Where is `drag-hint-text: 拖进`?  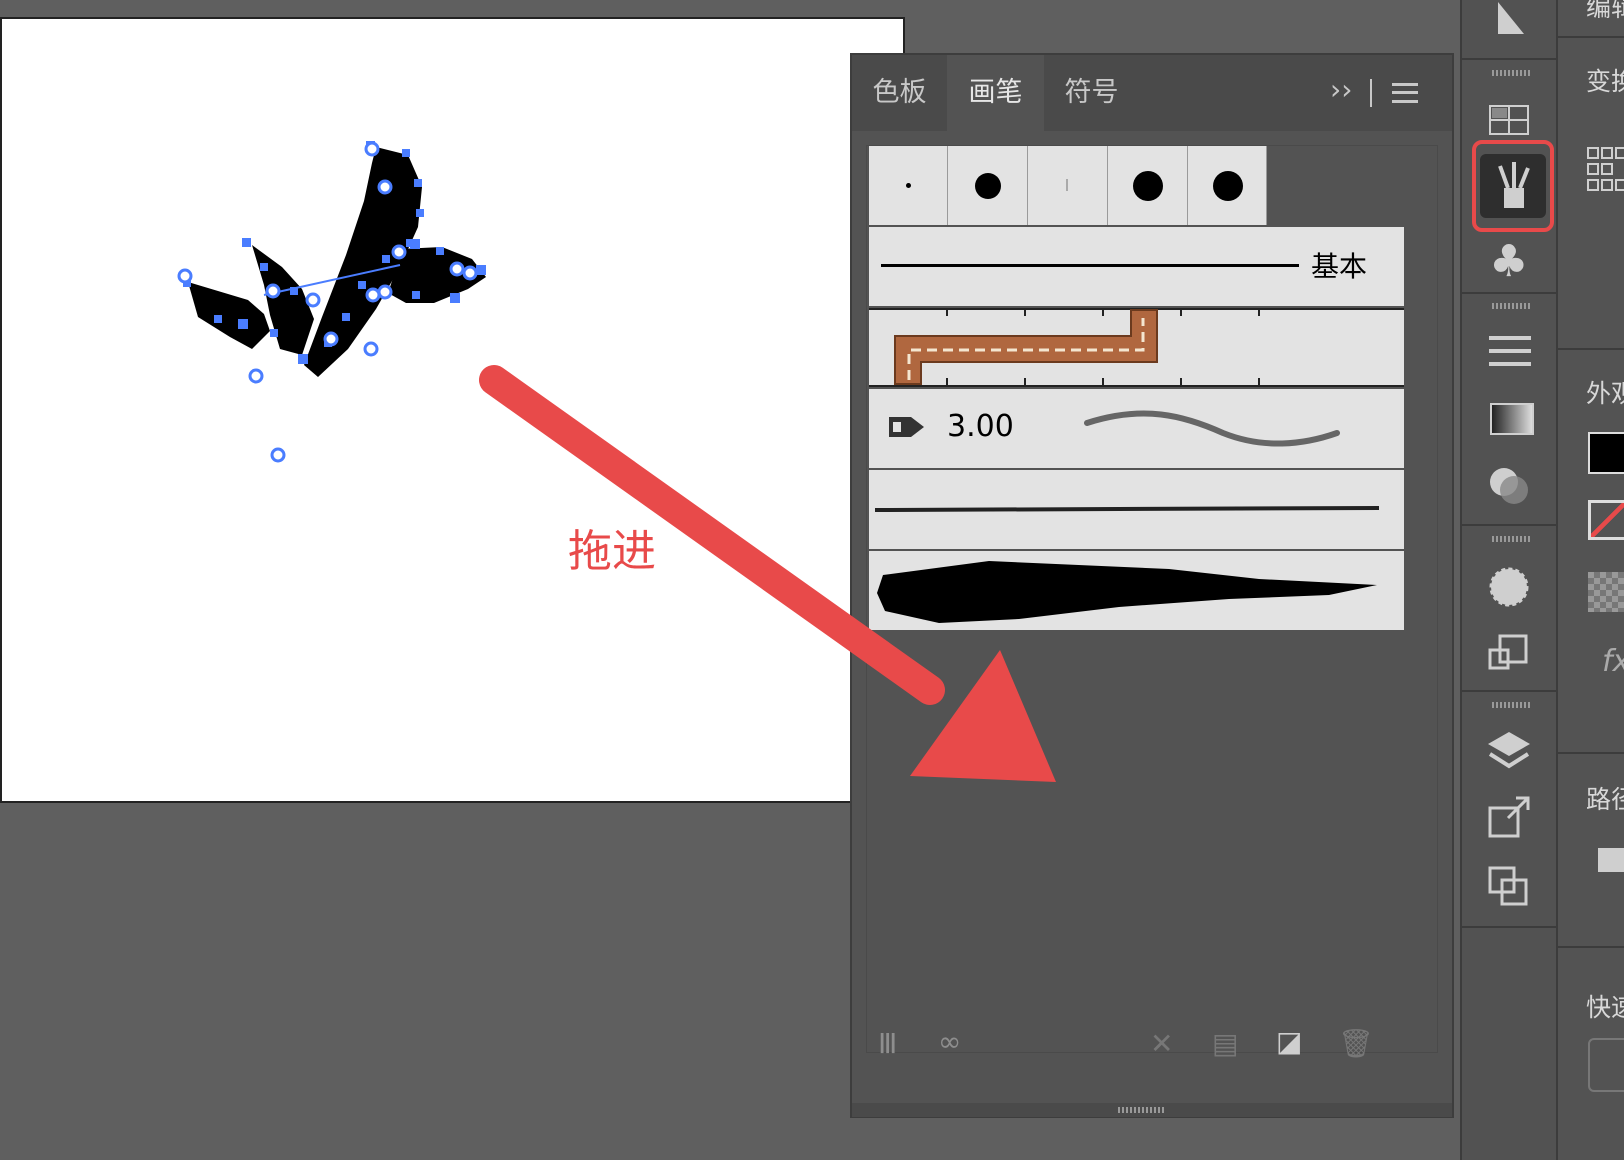 drag-hint-text: 拖进 is located at coordinates (612, 551).